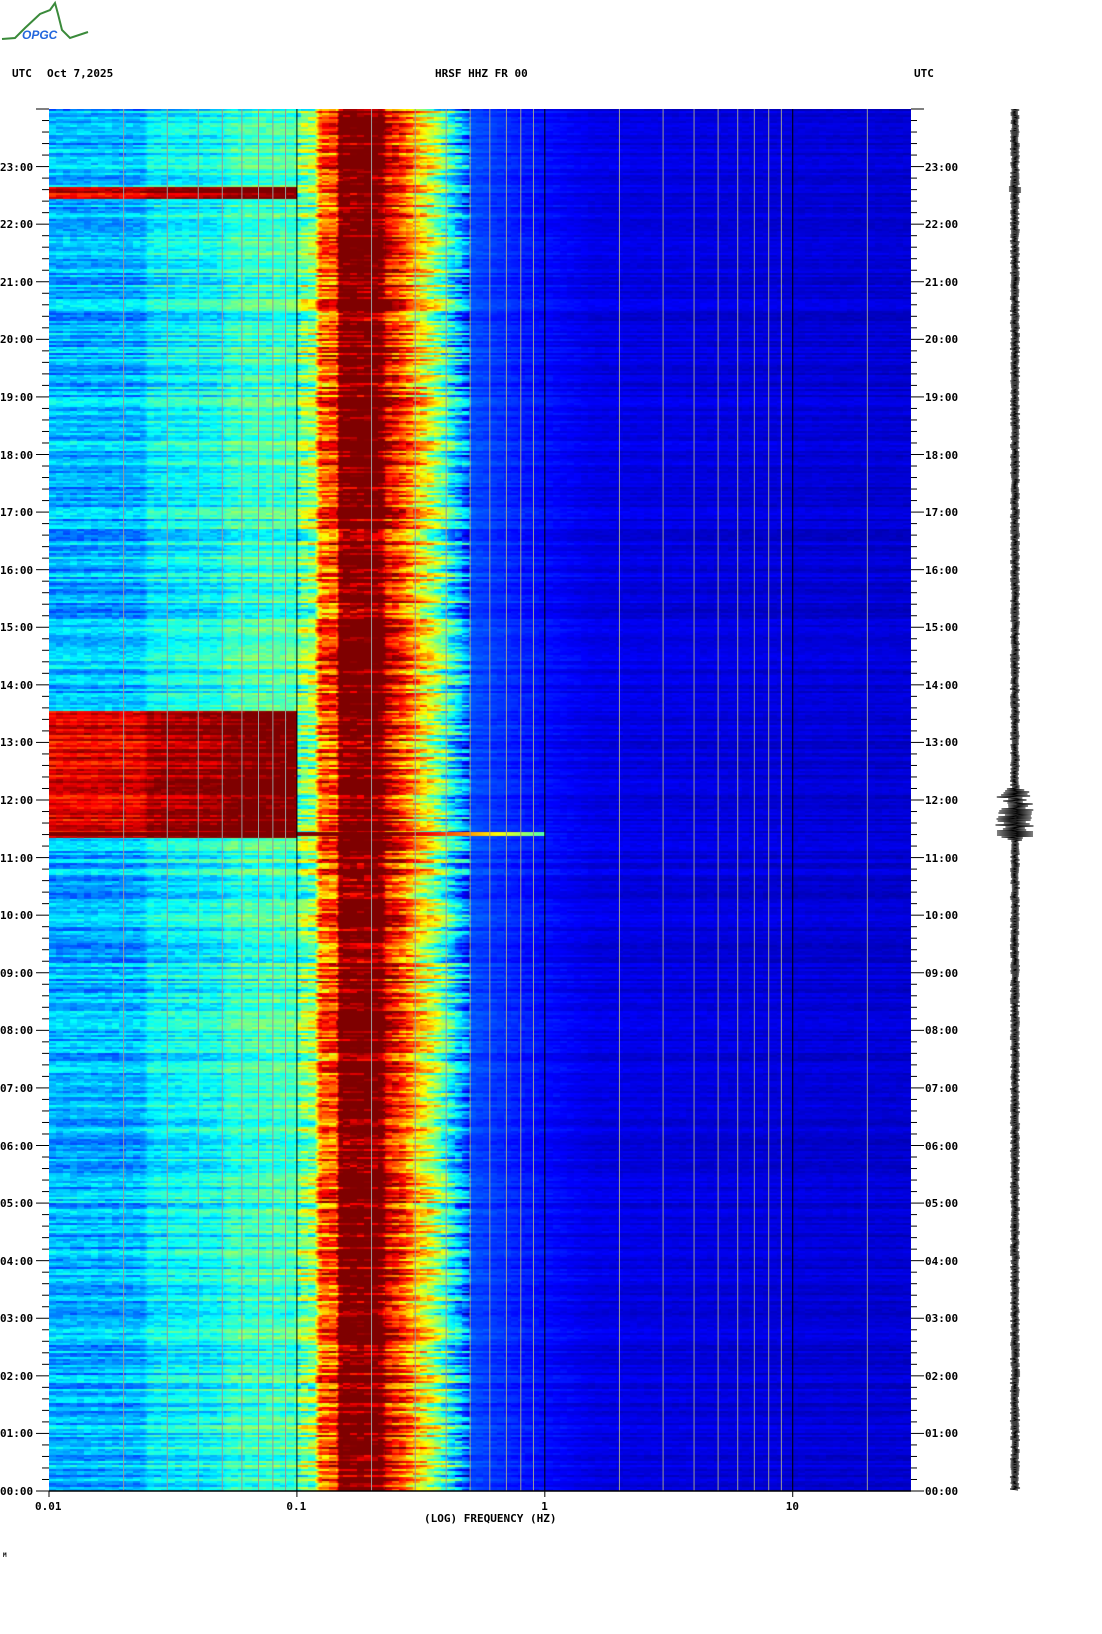 Image resolution: width=1102 pixels, height=1634 pixels. I want to click on y-tick-label-left: 23:00, so click(17, 167).